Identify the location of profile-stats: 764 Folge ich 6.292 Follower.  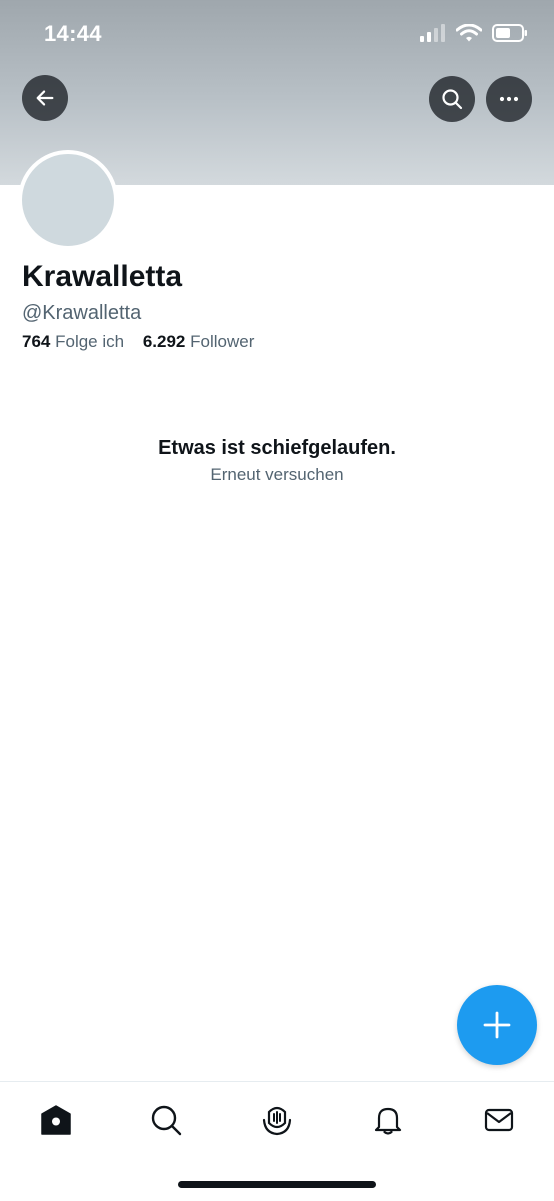
(145, 342).